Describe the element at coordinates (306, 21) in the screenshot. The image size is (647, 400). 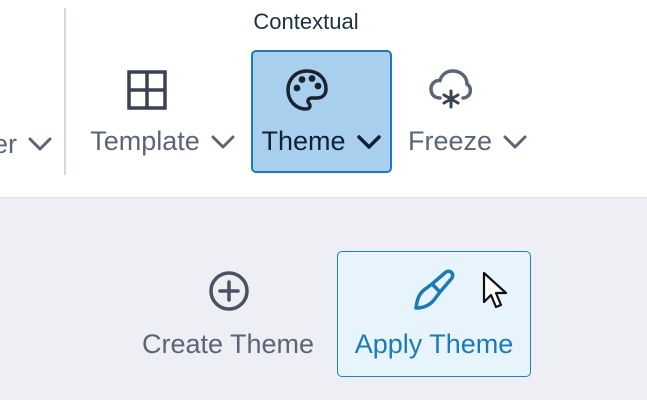
I see `group-title: Contextual` at that location.